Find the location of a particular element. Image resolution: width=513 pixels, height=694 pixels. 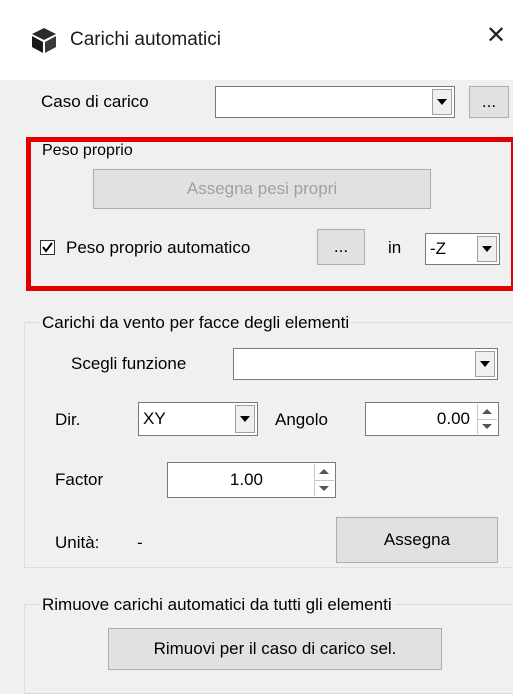

self-weight-group-title: Peso proprio is located at coordinates (87, 151).